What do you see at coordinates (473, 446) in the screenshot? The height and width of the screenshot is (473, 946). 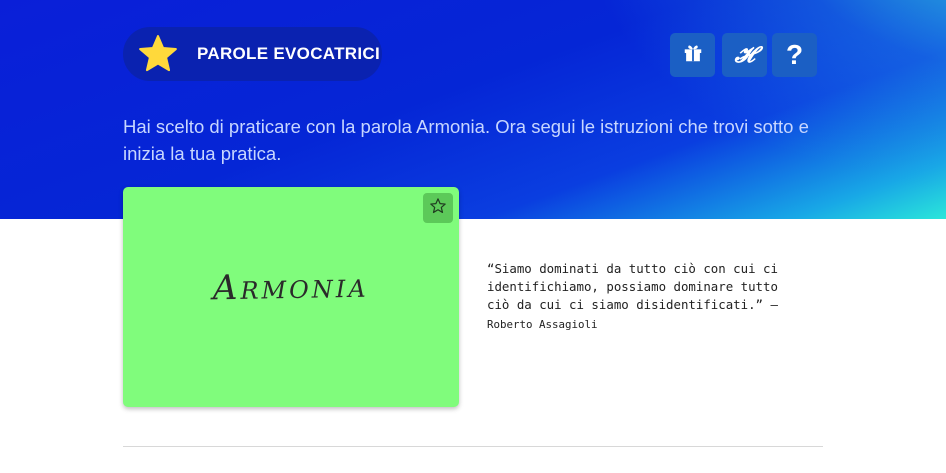 I see `divider` at bounding box center [473, 446].